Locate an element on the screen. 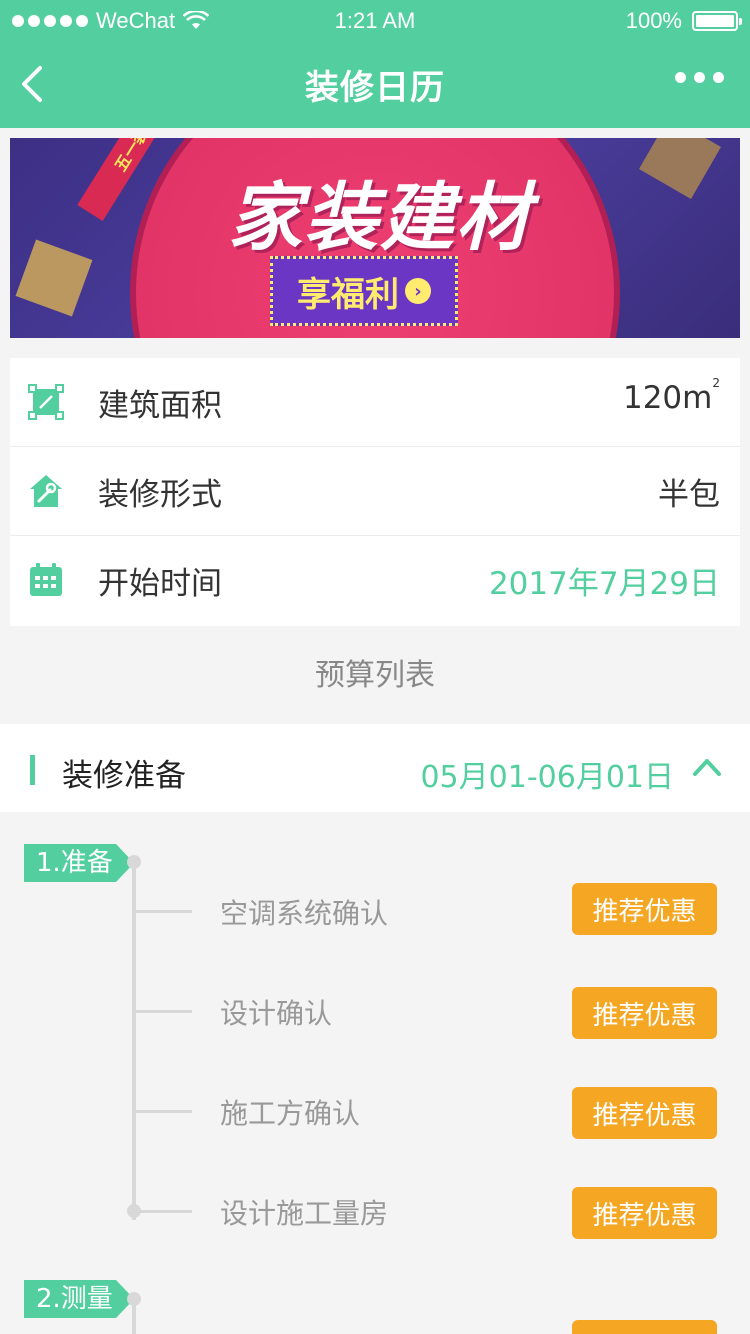  promo-banner: 五一装修建材 家装建材 享福利 › is located at coordinates (375, 238).